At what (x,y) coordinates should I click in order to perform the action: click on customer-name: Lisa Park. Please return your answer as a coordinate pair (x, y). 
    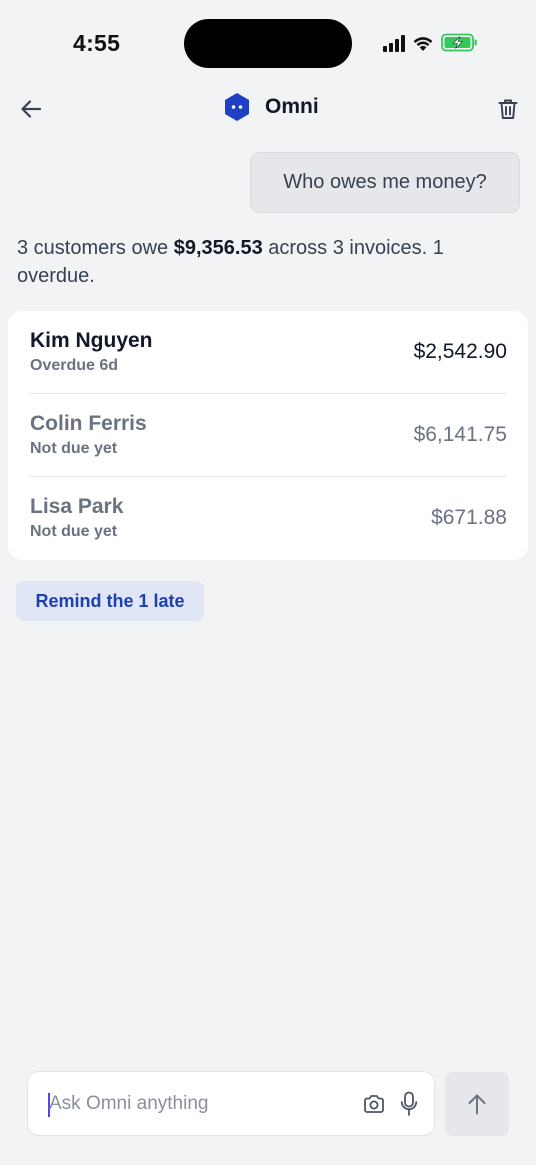
    Looking at the image, I should click on (77, 506).